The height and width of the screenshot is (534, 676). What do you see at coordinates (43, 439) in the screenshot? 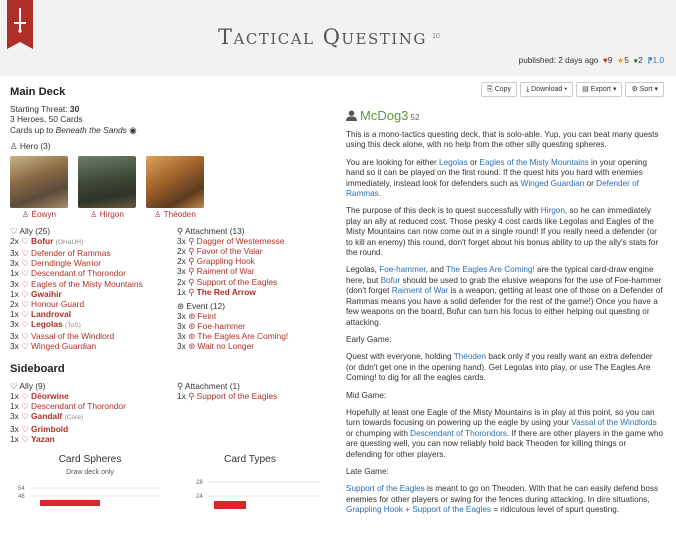
I see `card-name-link: Yazan` at bounding box center [43, 439].